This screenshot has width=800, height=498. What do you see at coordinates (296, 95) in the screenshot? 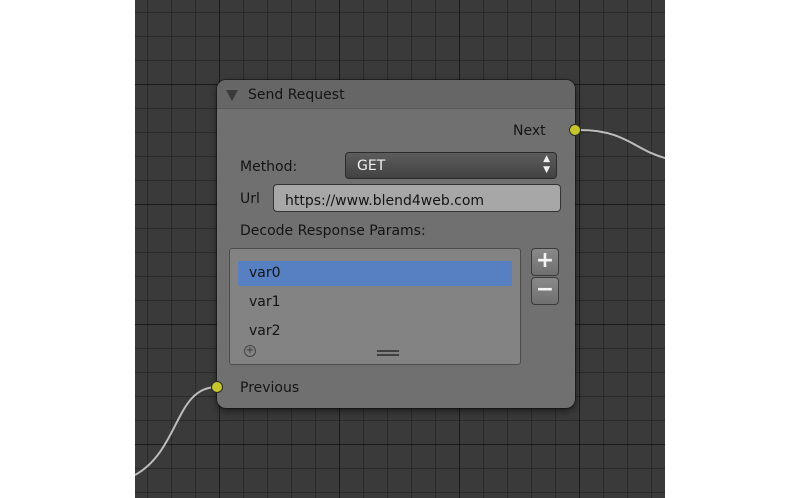
I see `node-title: Send Request` at bounding box center [296, 95].